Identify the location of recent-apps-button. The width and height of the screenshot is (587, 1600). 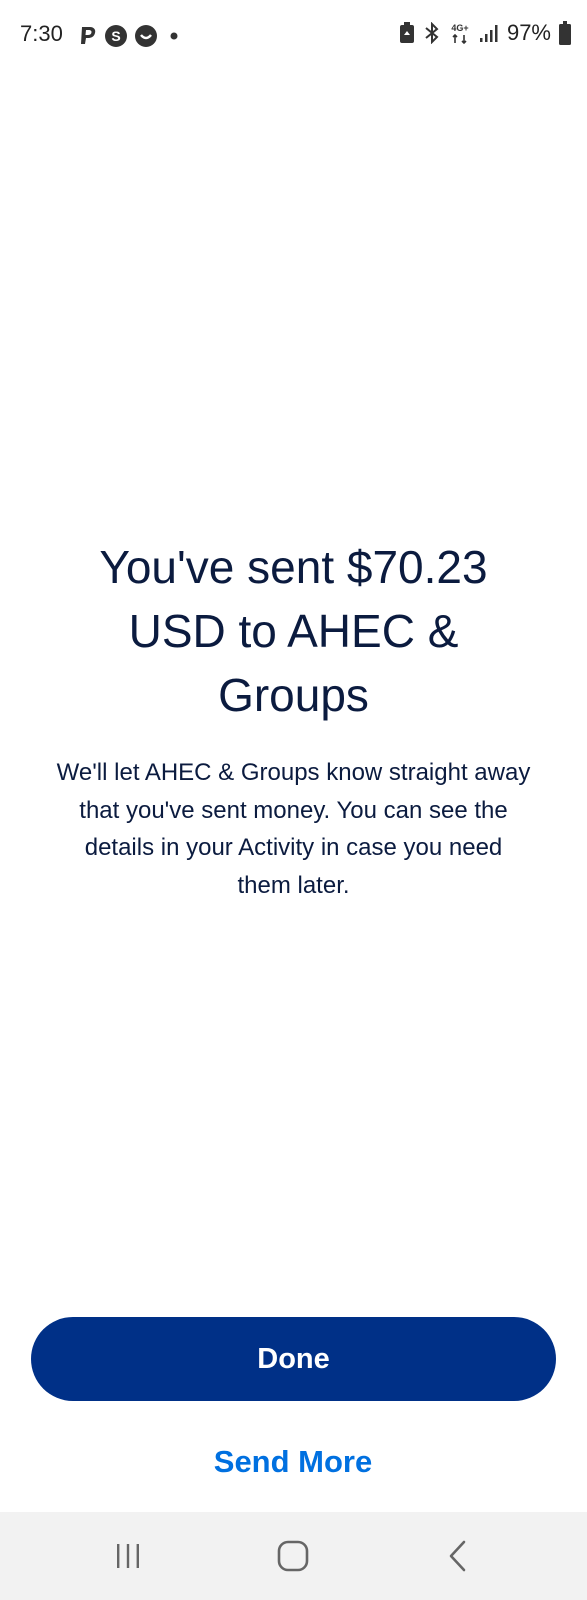
(128, 1556).